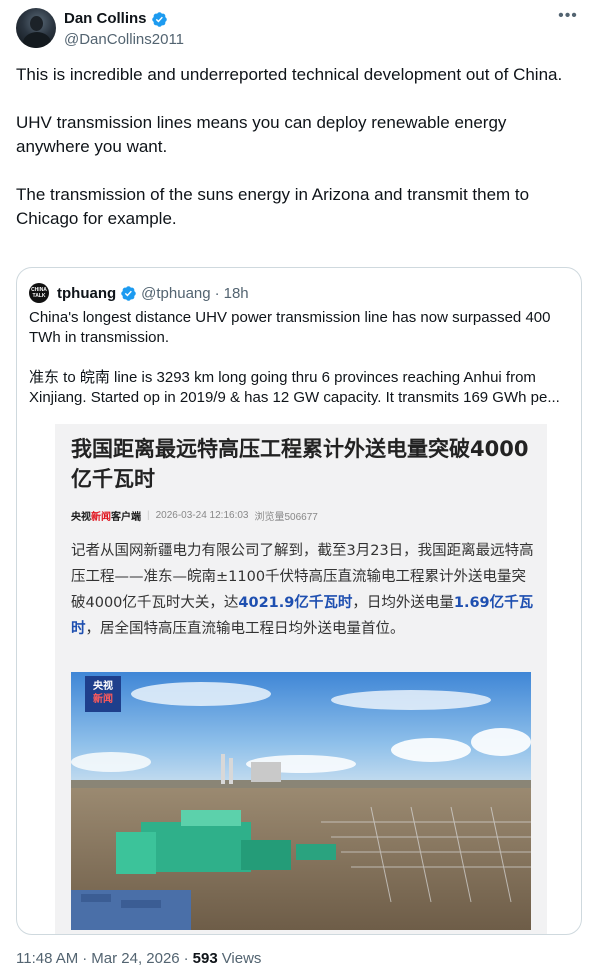 This screenshot has height=976, width=599. Describe the element at coordinates (103, 694) in the screenshot. I see `cctv-news-logo: 央视 新闻` at that location.